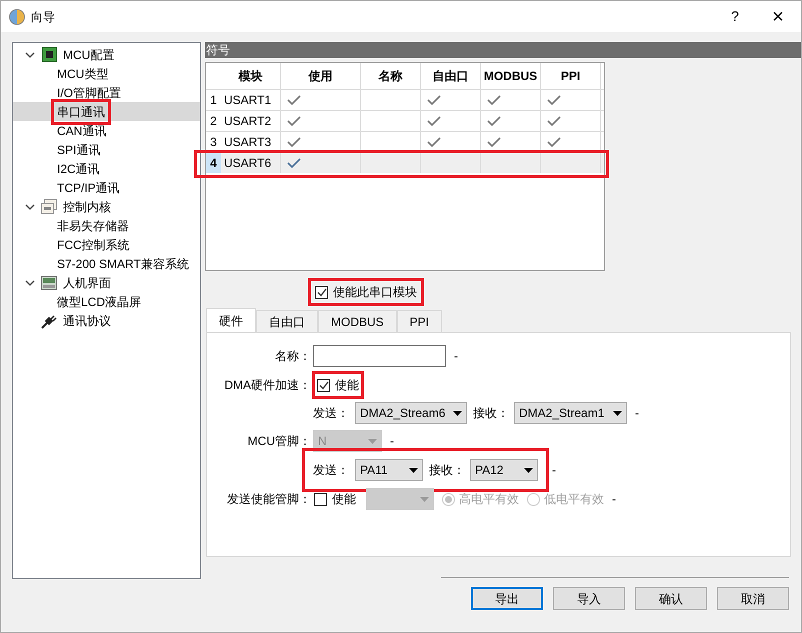 The height and width of the screenshot is (633, 802). What do you see at coordinates (411, 413) in the screenshot?
I see `dropdown: DMA2_Stream6` at bounding box center [411, 413].